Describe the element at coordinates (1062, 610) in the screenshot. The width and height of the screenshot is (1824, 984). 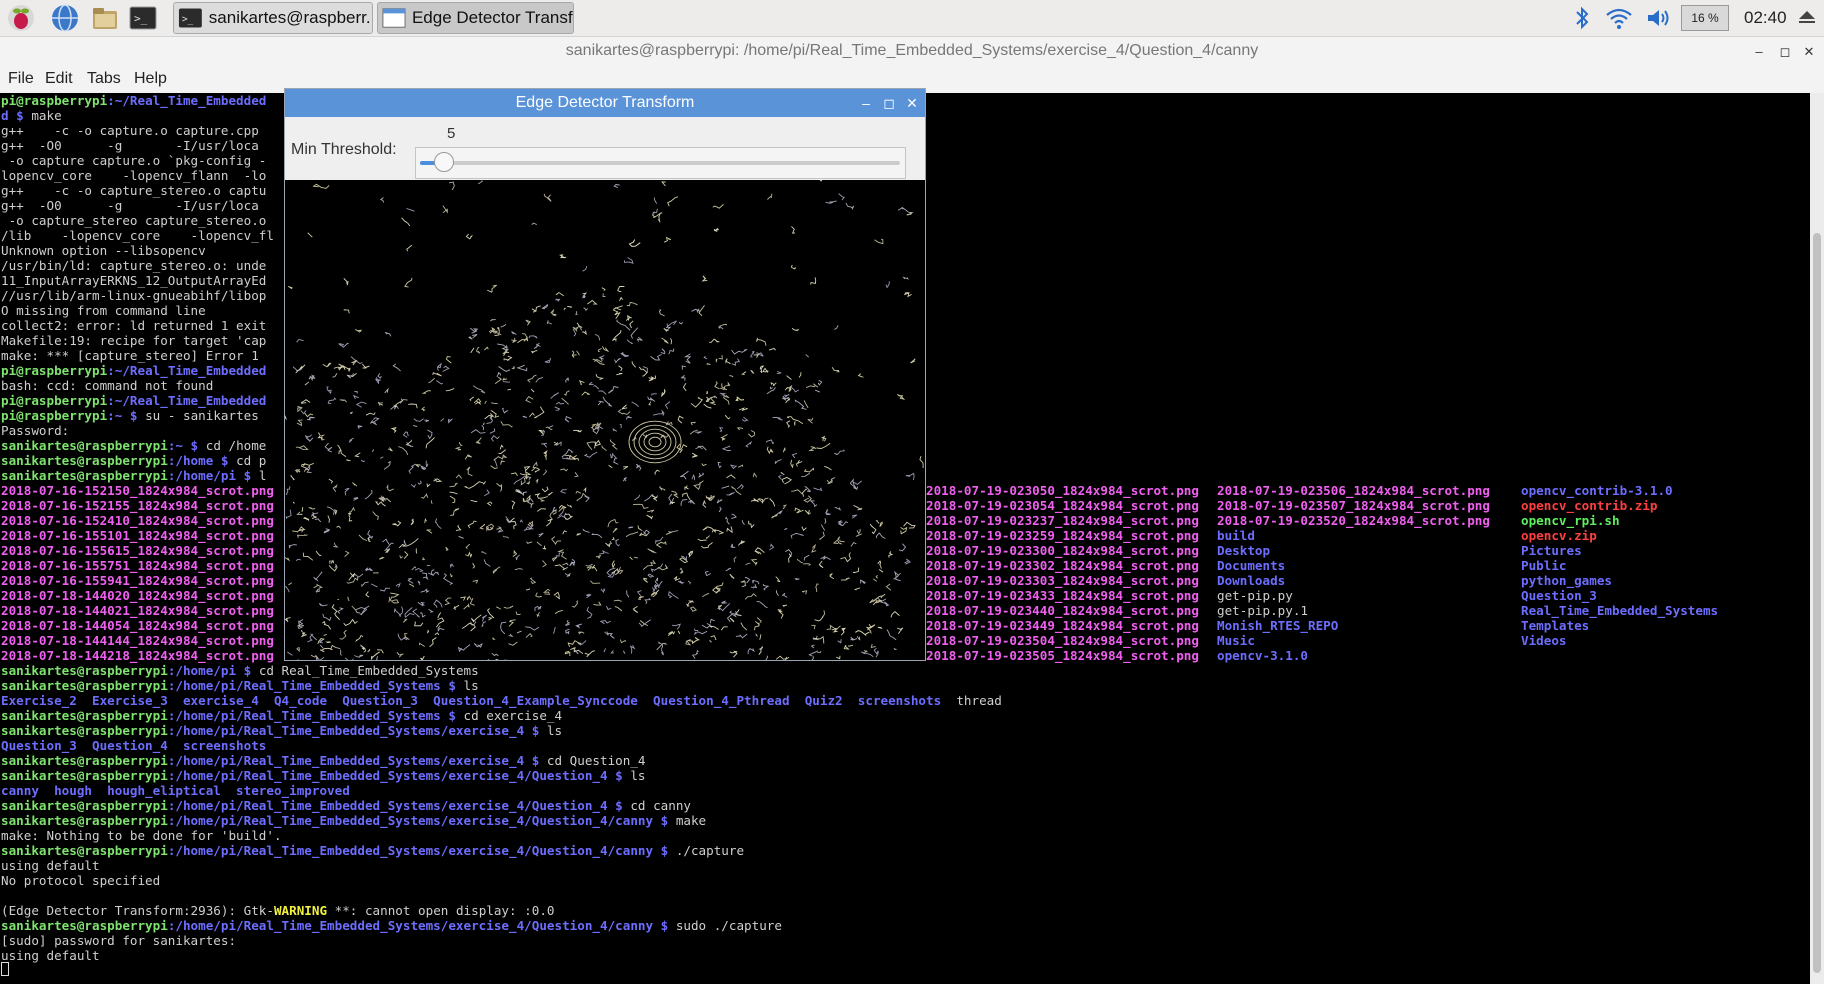
I see `terminal-text: 2018-07-19-023440_1824x984_scrot.png` at that location.